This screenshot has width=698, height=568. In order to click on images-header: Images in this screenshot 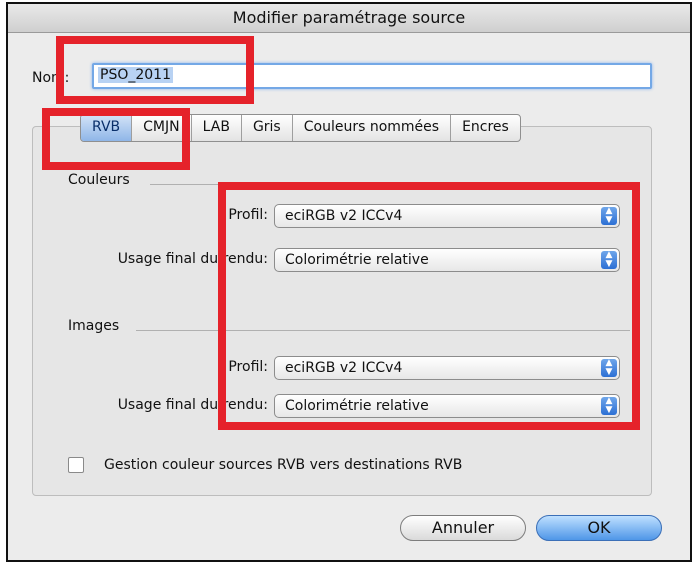, I will do `click(94, 326)`.